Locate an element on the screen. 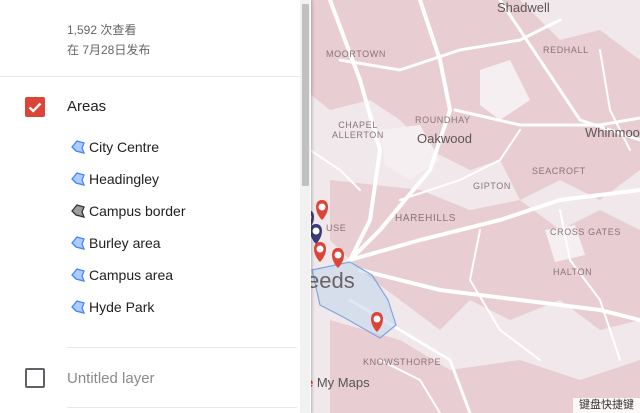  brand-text: My Maps is located at coordinates (341, 382).